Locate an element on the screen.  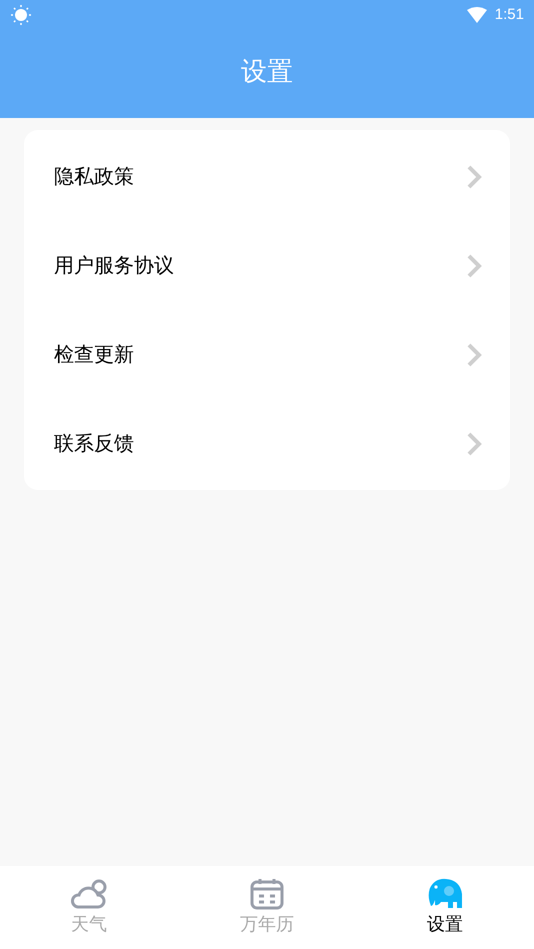
cloud-sun-icon is located at coordinates (89, 894).